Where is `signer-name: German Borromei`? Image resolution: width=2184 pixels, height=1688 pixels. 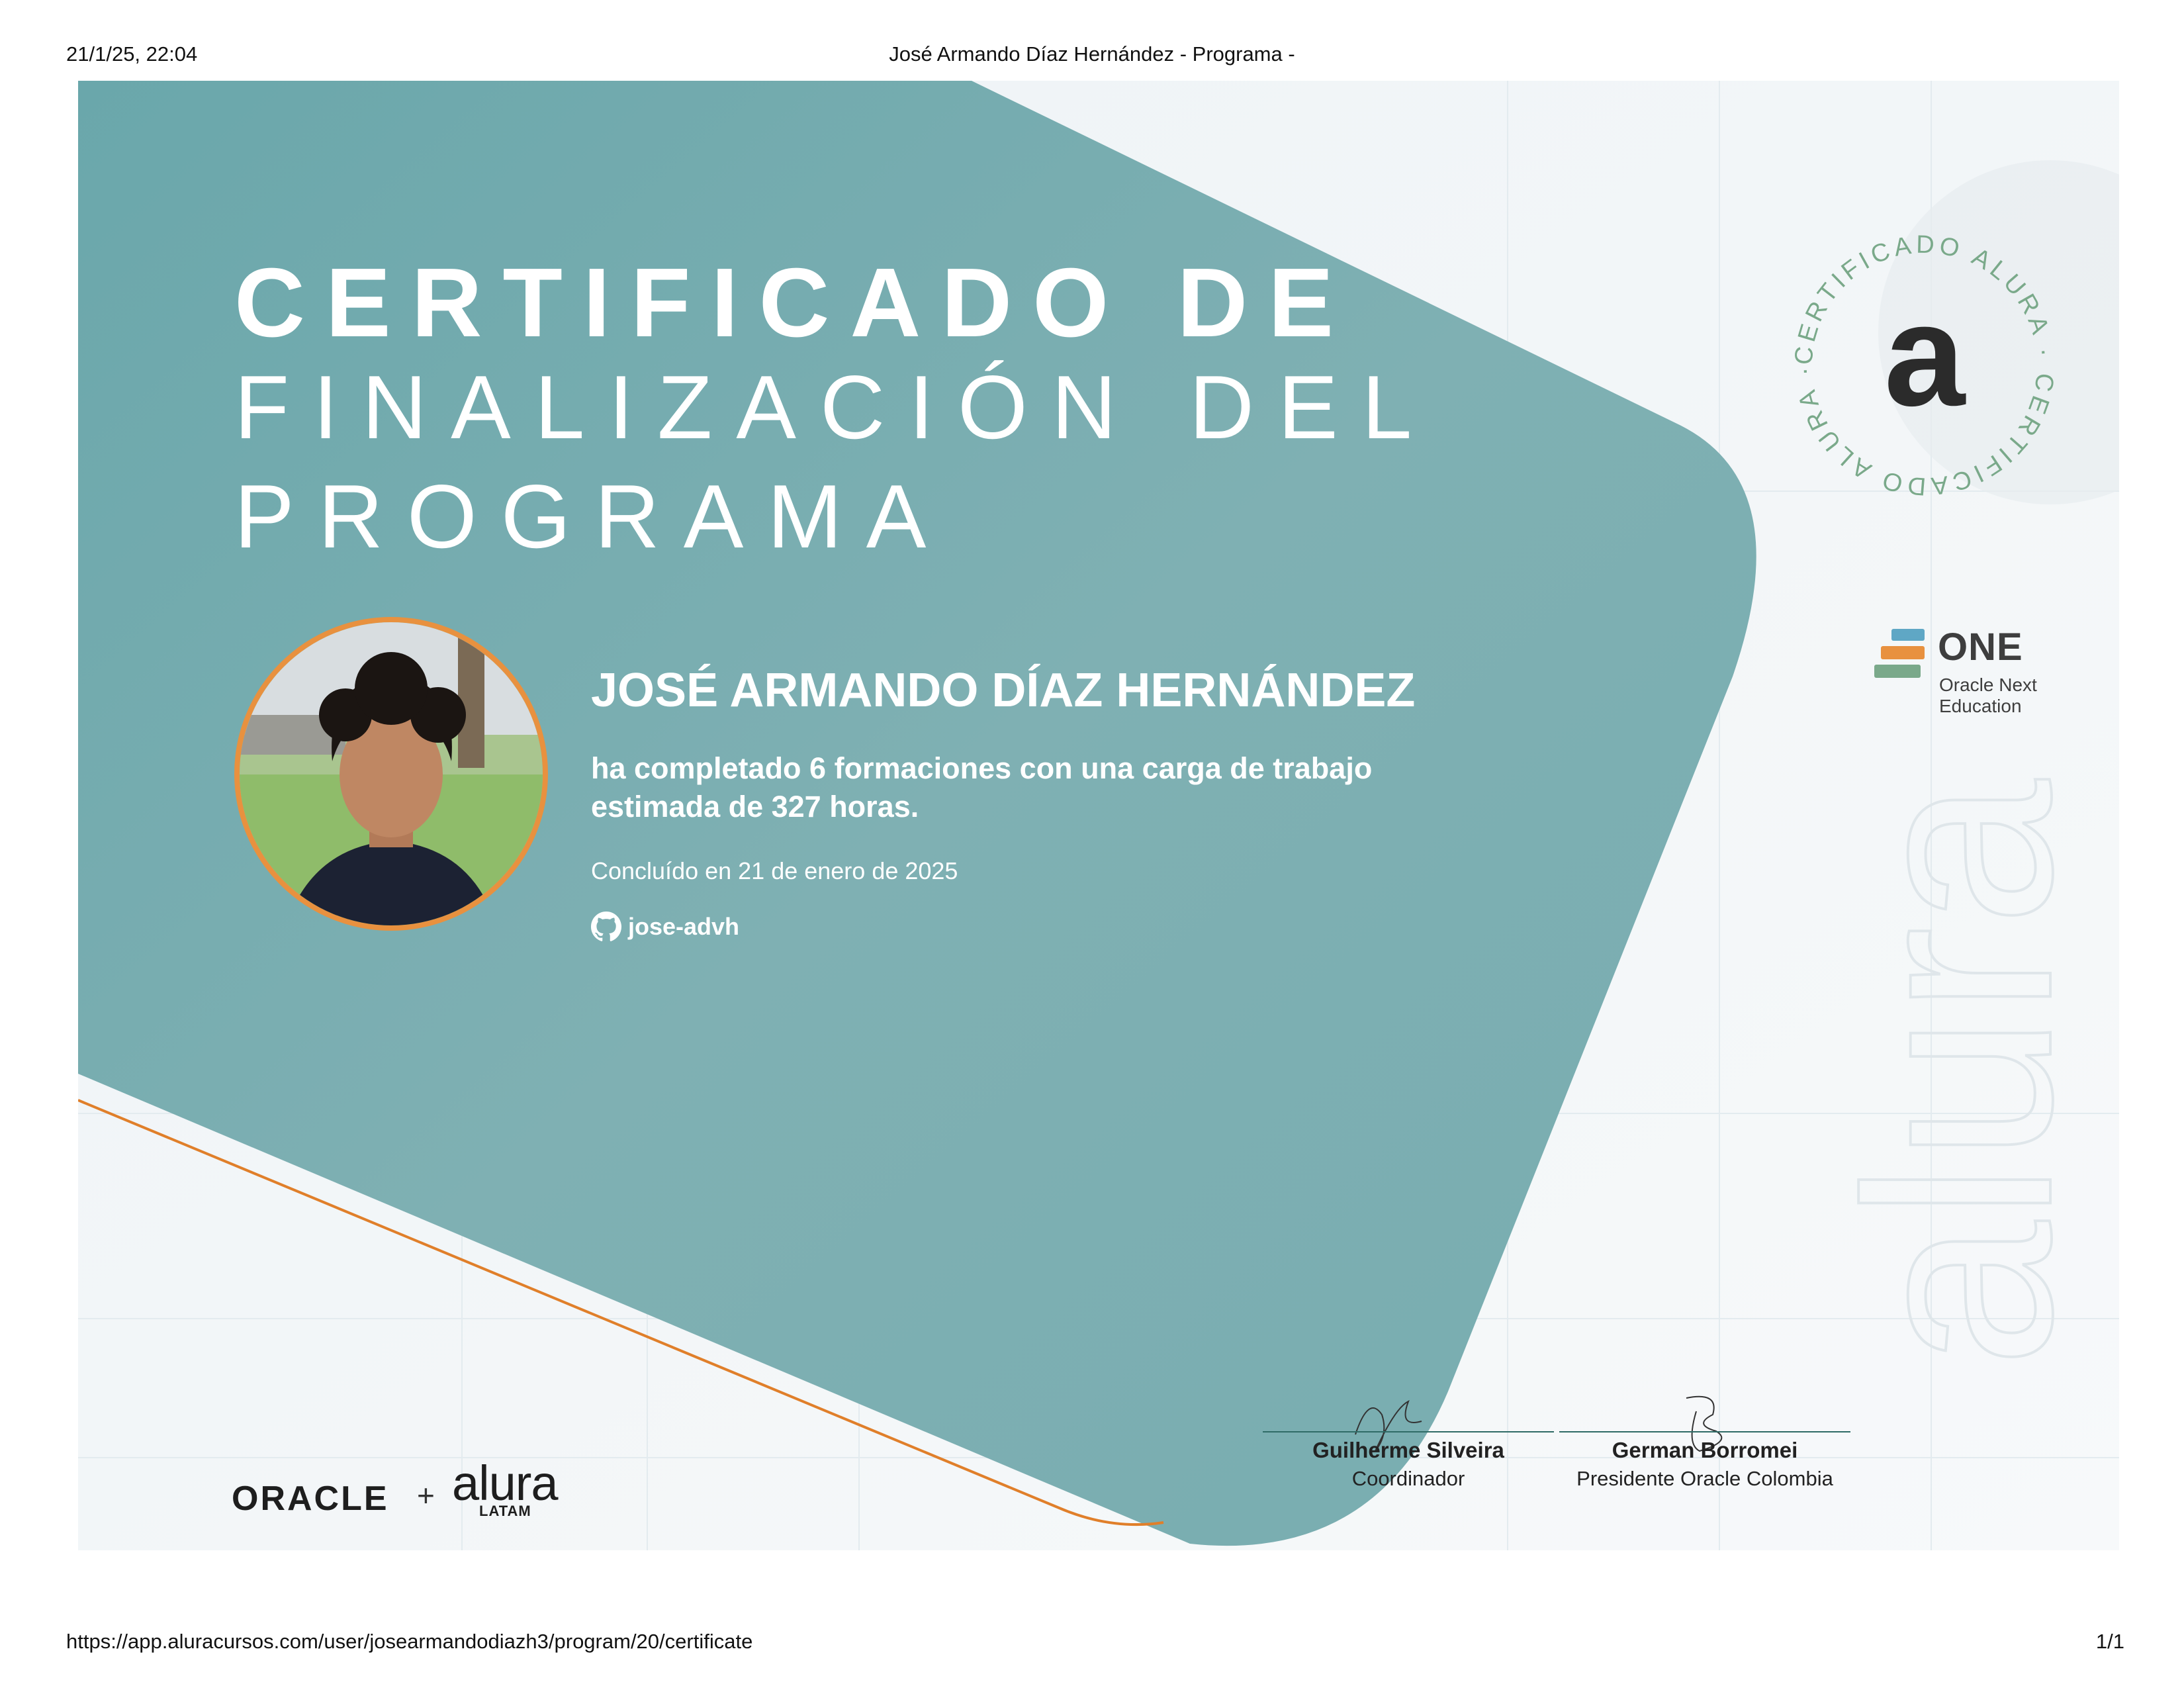
signer-name: German Borromei is located at coordinates (1705, 1450).